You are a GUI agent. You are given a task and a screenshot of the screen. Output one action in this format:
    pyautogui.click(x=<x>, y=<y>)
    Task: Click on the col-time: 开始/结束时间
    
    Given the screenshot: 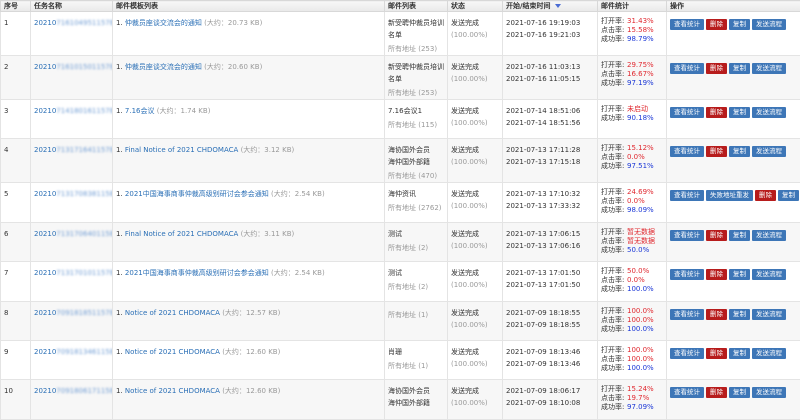 What is the action you would take?
    pyautogui.click(x=550, y=6)
    